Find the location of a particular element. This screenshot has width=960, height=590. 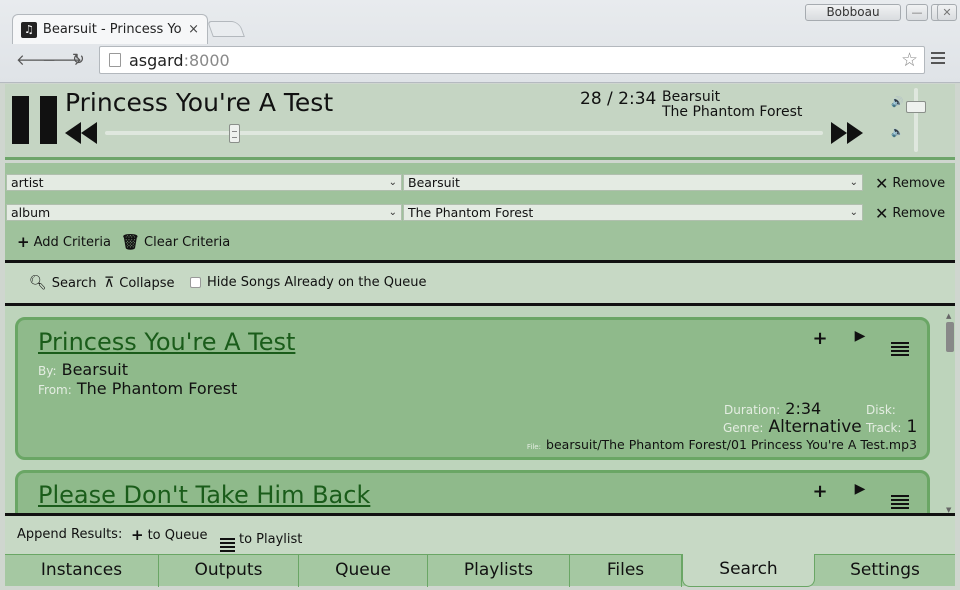

now-playing-album: The Phantom Forest is located at coordinates (732, 112).